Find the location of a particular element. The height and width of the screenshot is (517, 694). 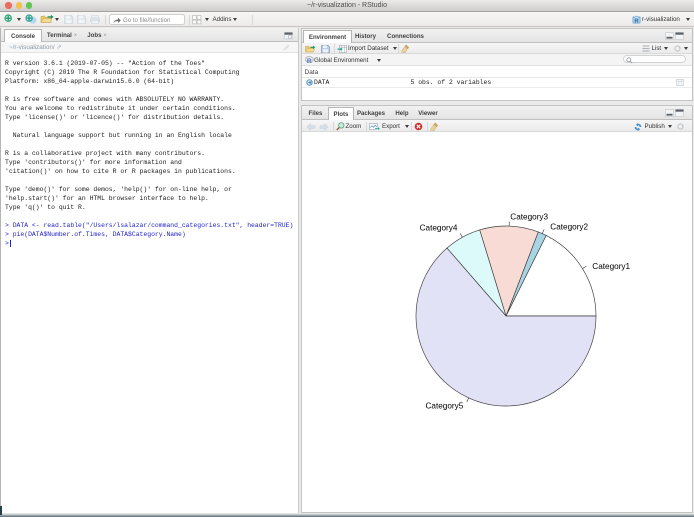

svg-text: Category3 is located at coordinates (529, 216).